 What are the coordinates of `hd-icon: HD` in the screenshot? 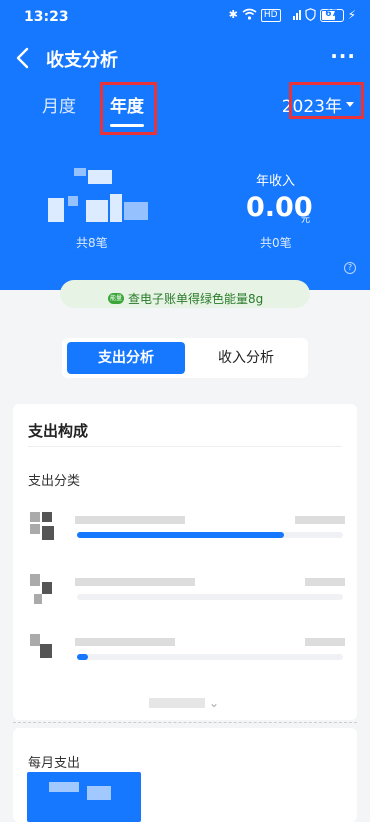 It's located at (270, 15).